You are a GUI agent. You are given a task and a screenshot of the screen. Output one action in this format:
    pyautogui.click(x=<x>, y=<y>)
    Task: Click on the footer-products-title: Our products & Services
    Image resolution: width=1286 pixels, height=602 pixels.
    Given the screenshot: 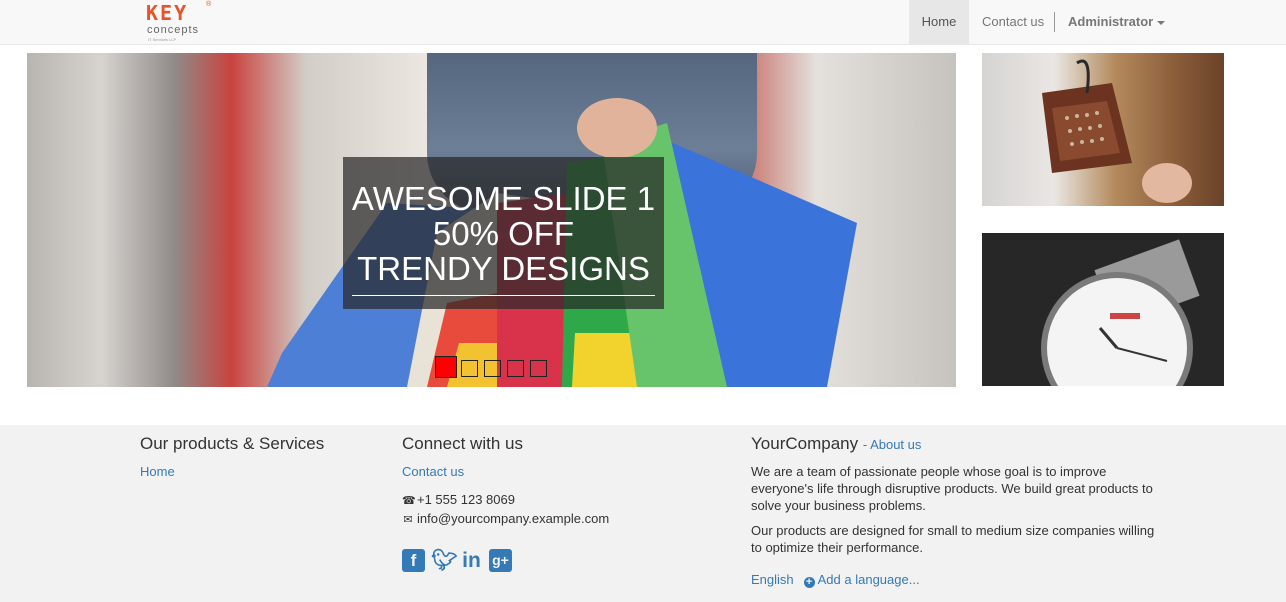 What is the action you would take?
    pyautogui.click(x=232, y=443)
    